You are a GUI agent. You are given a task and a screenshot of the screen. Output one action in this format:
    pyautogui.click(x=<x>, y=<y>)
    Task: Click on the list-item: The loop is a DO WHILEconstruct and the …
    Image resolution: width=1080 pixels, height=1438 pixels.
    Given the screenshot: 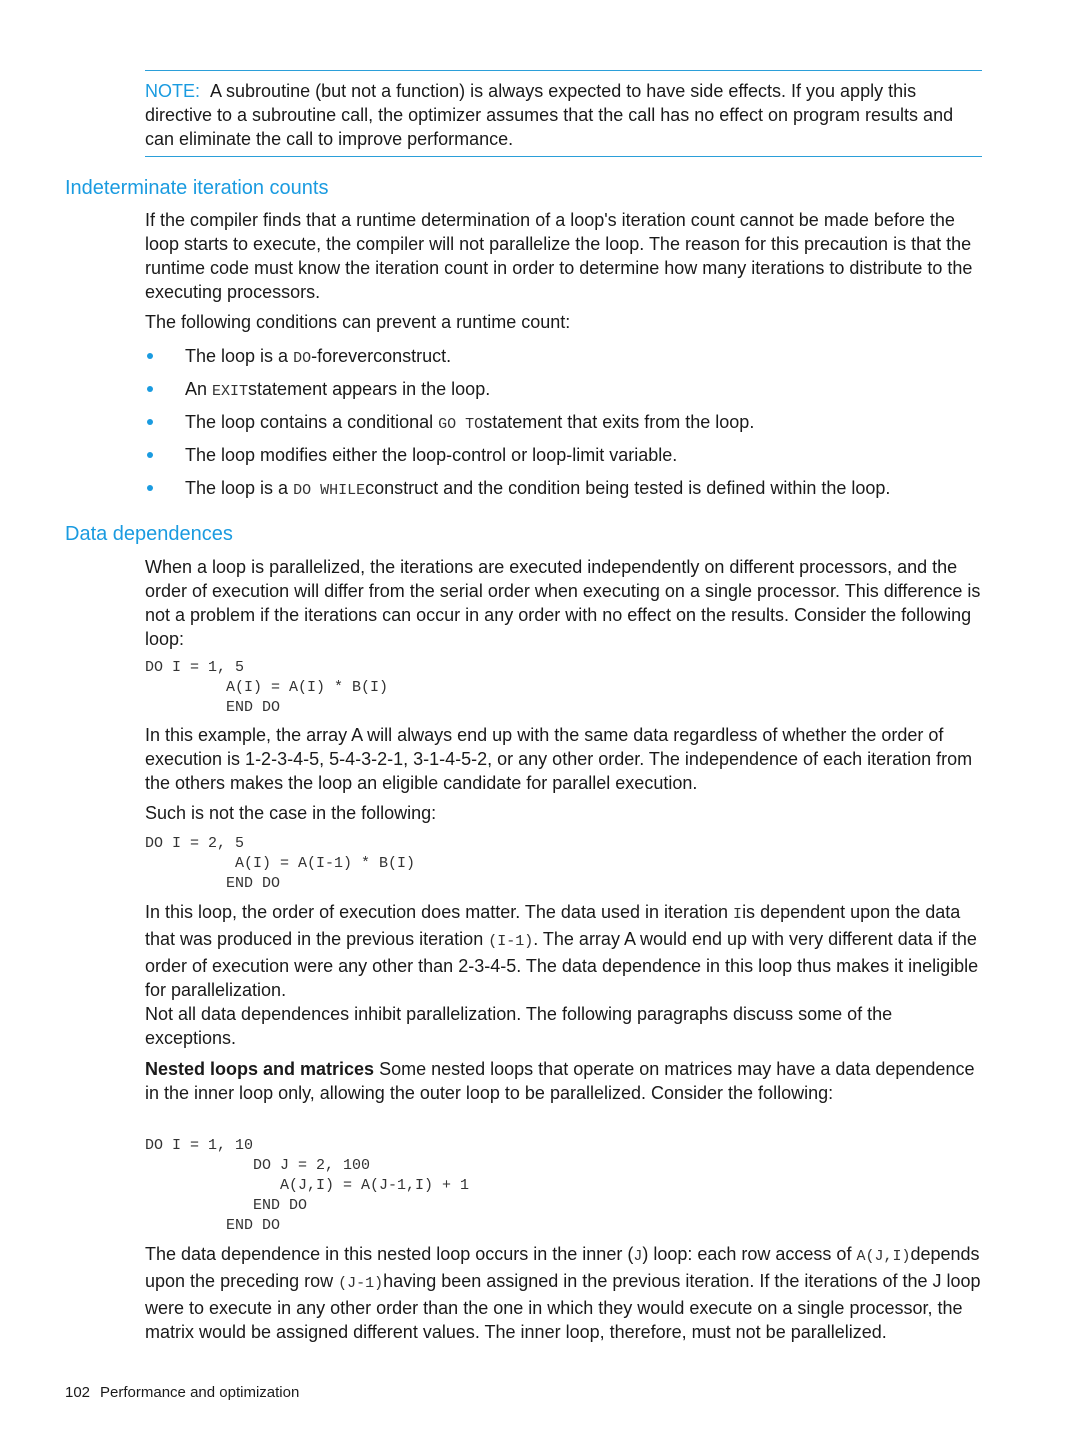 What is the action you would take?
    pyautogui.click(x=566, y=492)
    